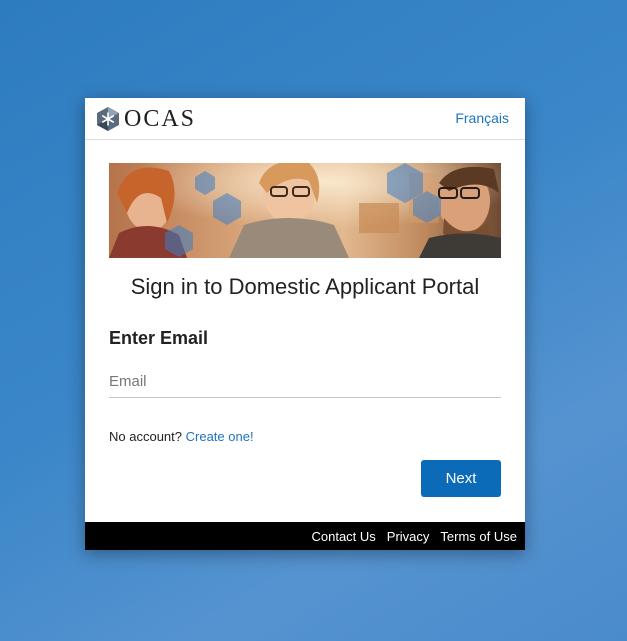  What do you see at coordinates (408, 536) in the screenshot?
I see `footer-link-privacy: Privacy` at bounding box center [408, 536].